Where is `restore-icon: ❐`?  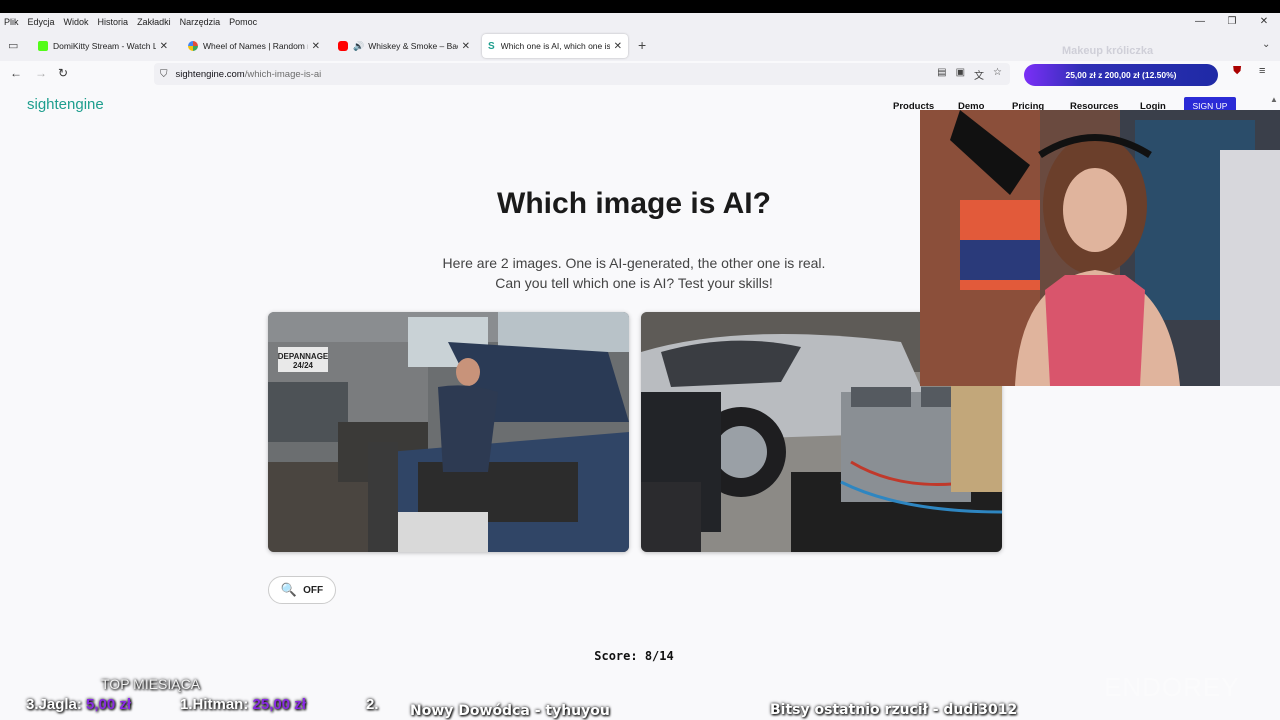
restore-icon: ❐ is located at coordinates (1232, 21).